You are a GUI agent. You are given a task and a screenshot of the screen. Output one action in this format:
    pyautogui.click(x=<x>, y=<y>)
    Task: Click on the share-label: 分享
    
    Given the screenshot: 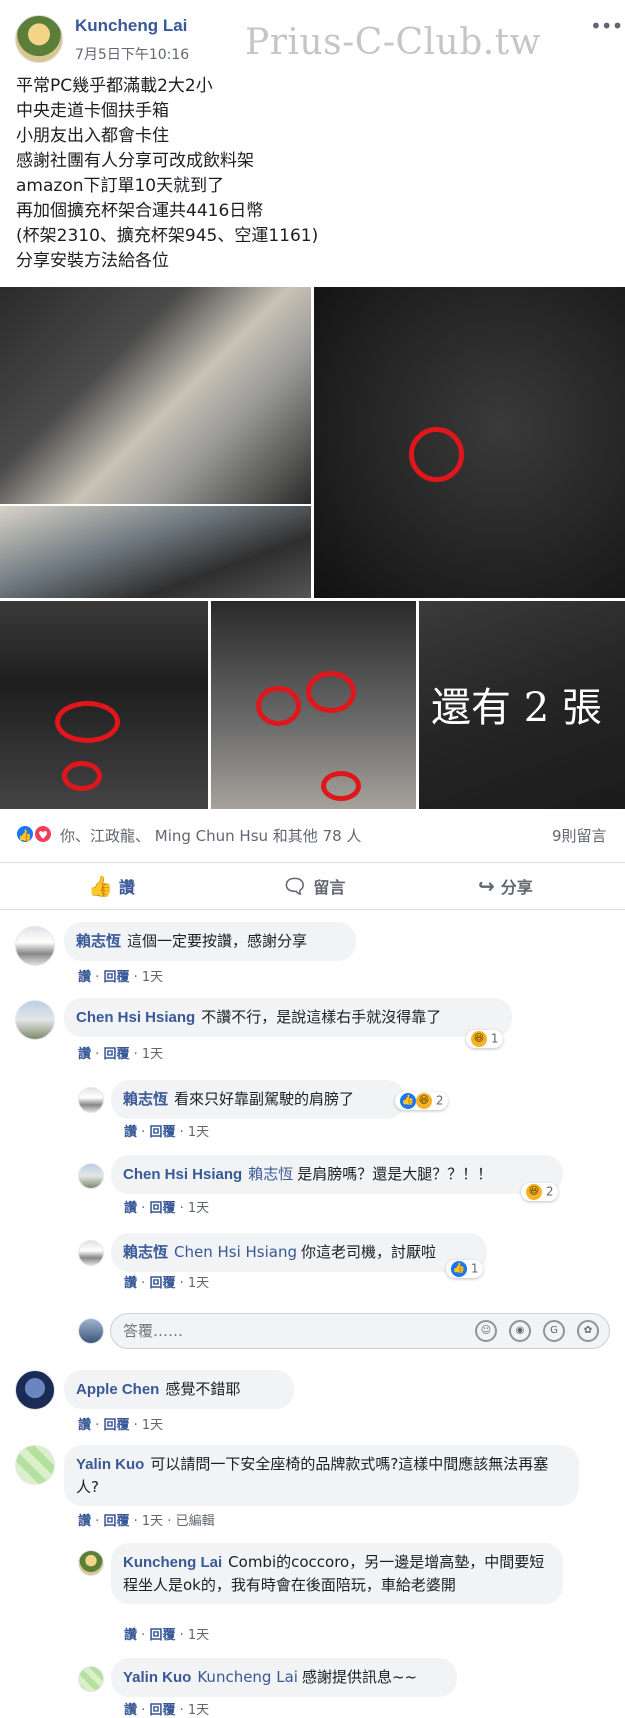 What is the action you would take?
    pyautogui.click(x=516, y=887)
    